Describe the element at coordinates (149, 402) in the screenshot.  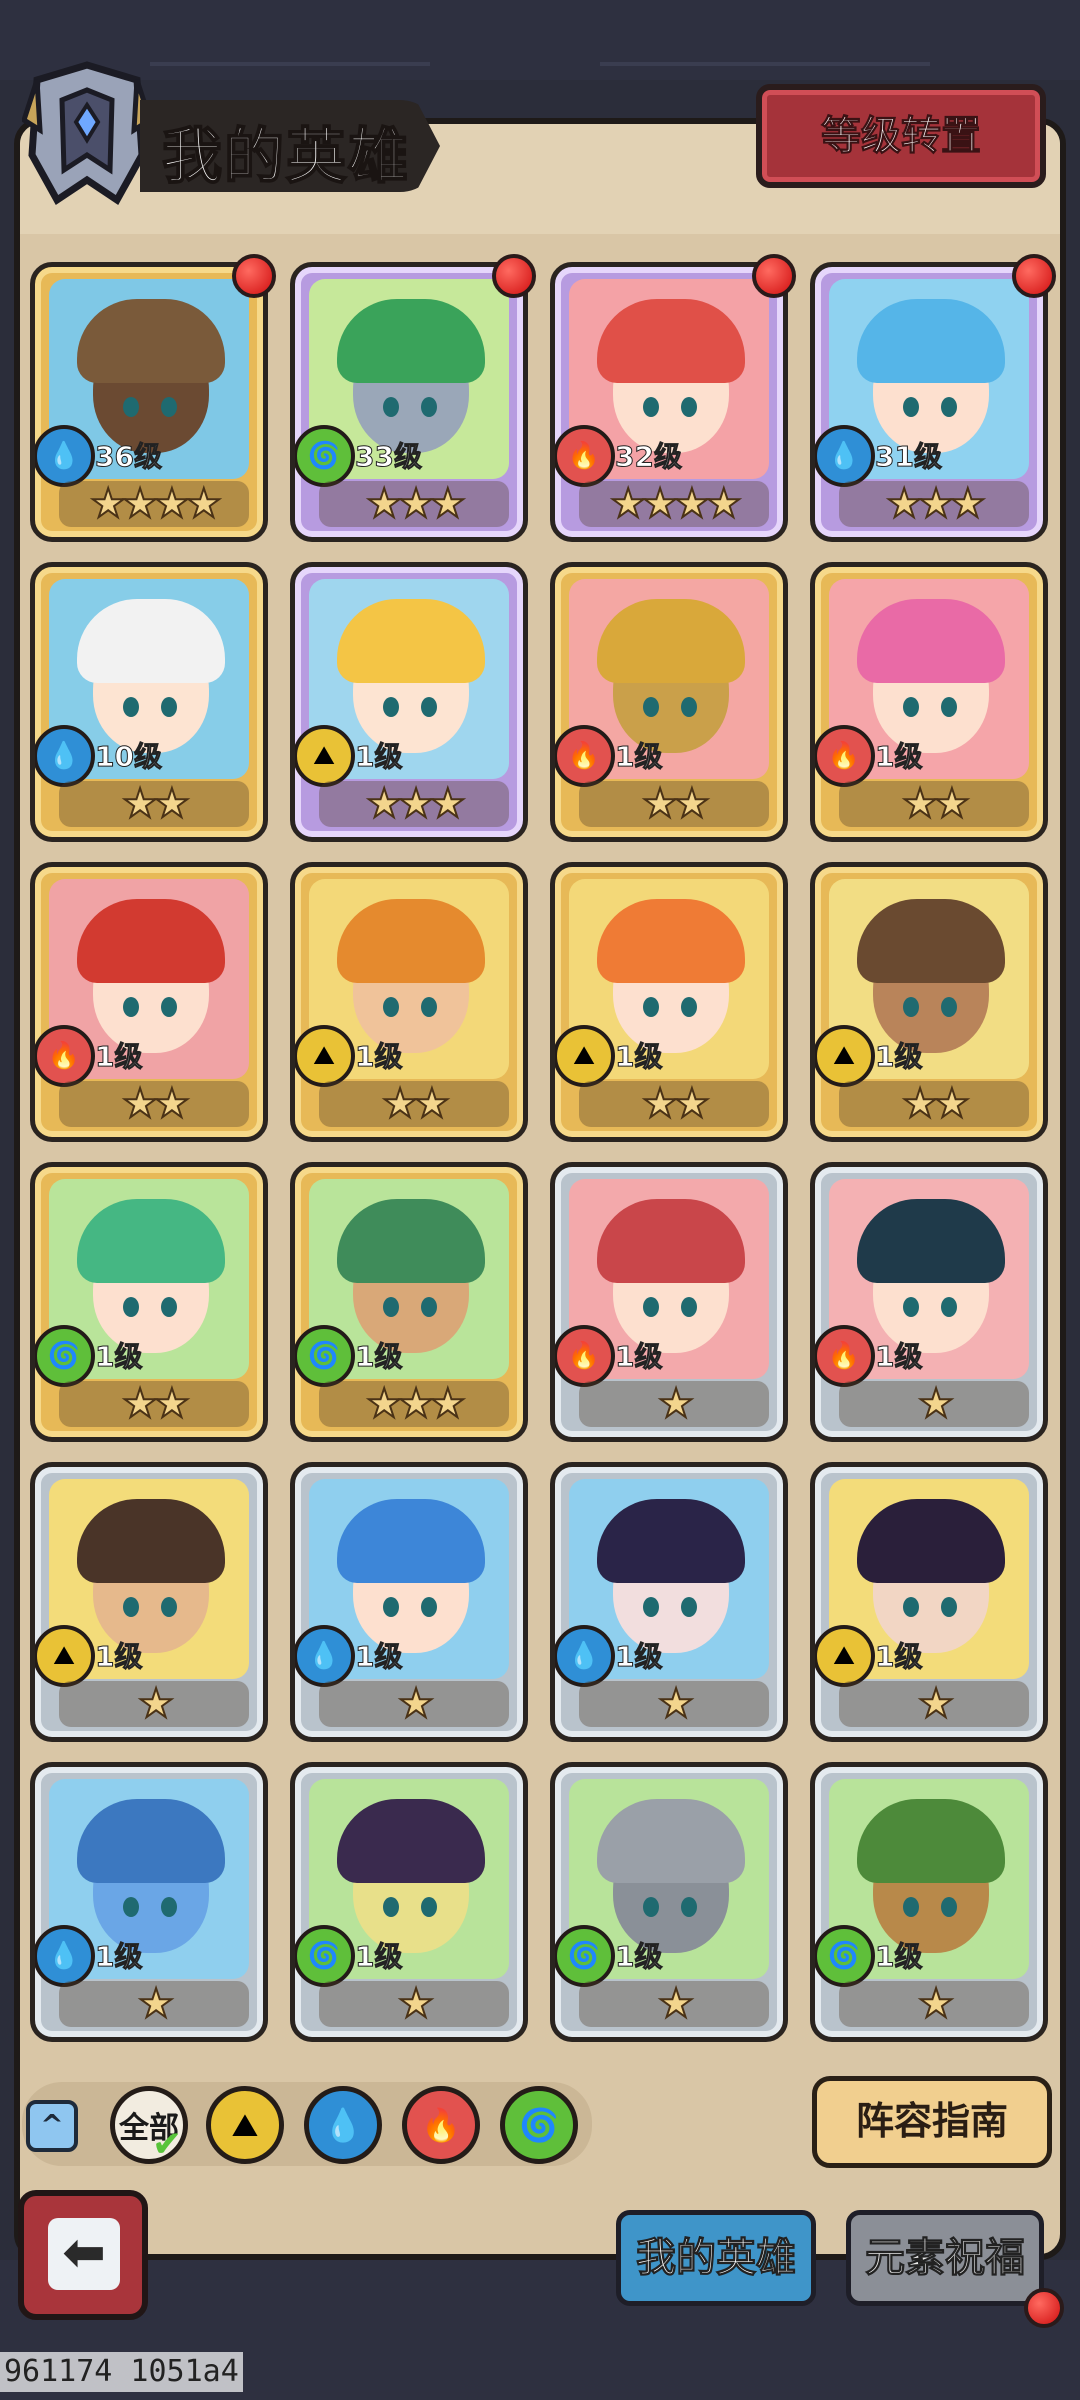
I see `hero-card: 💧 36级 ★★★★` at that location.